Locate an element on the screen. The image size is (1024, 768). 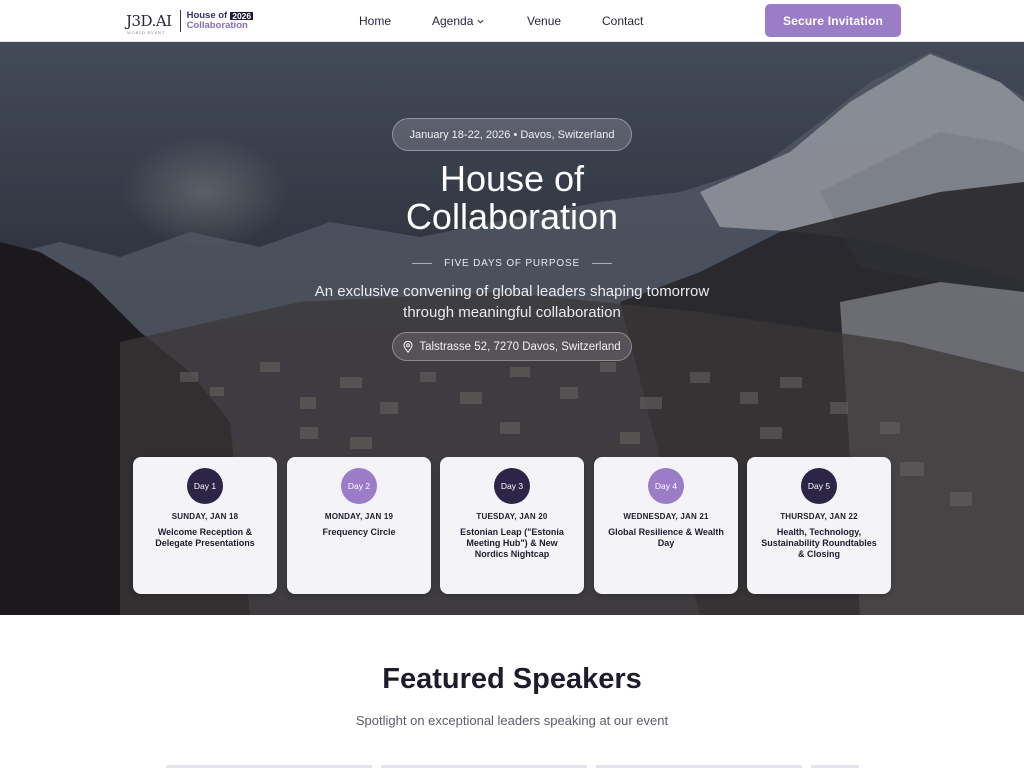
logo-mark-subtitle: WORLD EVENT is located at coordinates (146, 32).